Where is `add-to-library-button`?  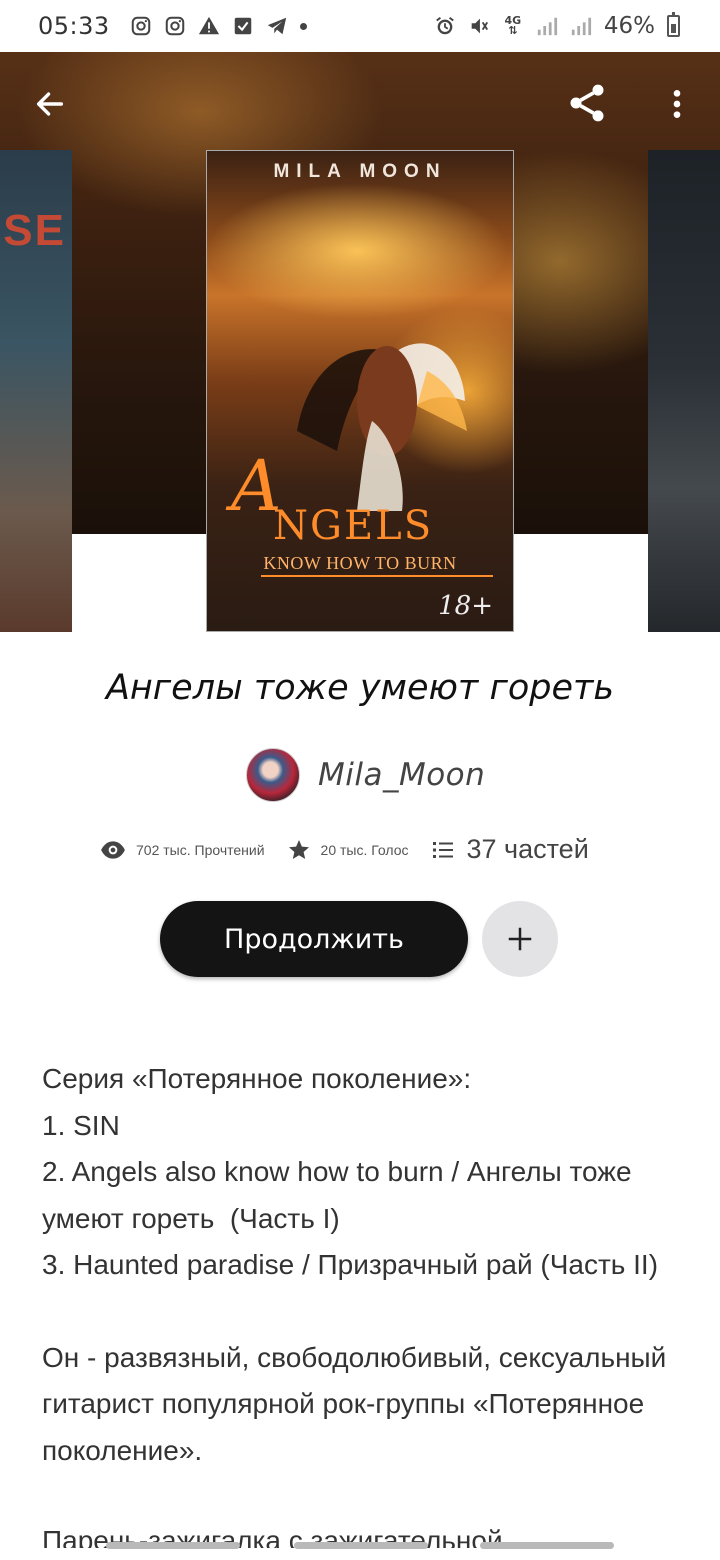
add-to-library-button is located at coordinates (520, 939).